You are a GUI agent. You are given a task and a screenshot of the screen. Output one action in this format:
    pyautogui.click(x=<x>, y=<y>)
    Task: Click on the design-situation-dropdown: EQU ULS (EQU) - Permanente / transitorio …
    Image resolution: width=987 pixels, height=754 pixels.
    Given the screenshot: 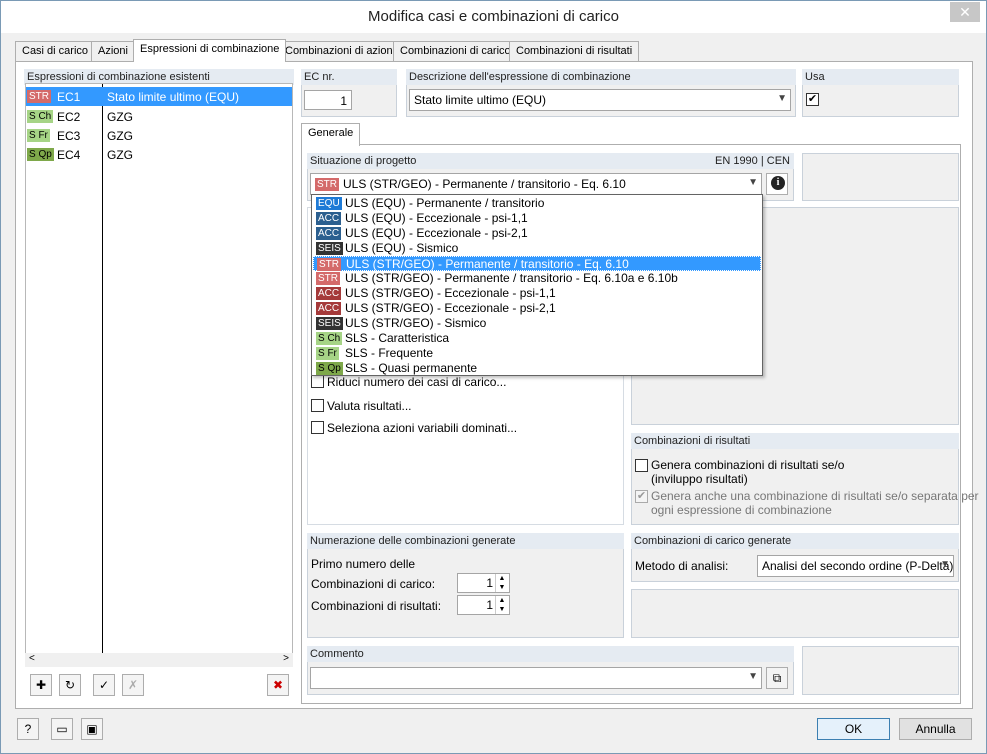 What is the action you would take?
    pyautogui.click(x=537, y=285)
    